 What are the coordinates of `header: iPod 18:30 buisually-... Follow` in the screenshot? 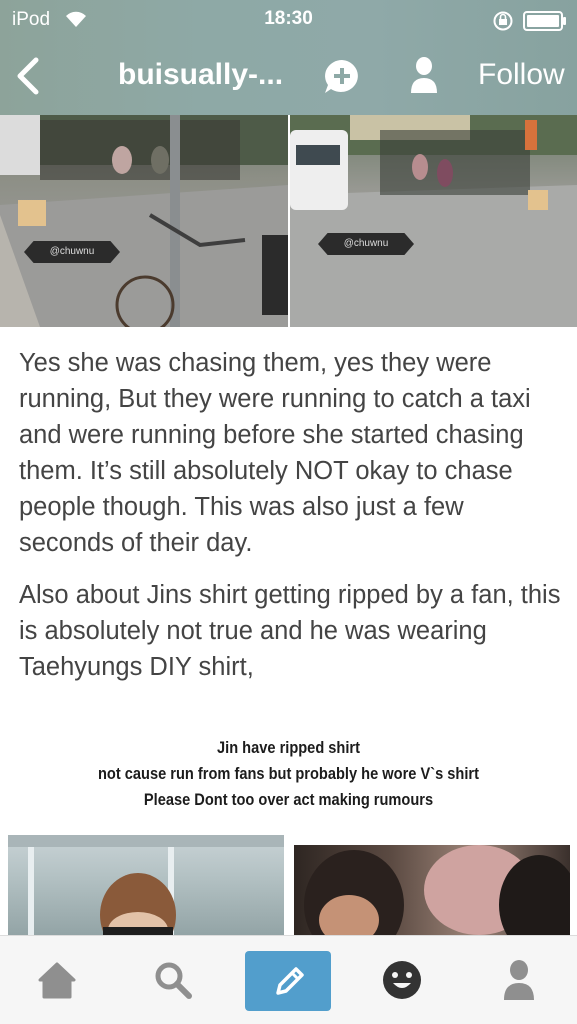 It's located at (288, 57).